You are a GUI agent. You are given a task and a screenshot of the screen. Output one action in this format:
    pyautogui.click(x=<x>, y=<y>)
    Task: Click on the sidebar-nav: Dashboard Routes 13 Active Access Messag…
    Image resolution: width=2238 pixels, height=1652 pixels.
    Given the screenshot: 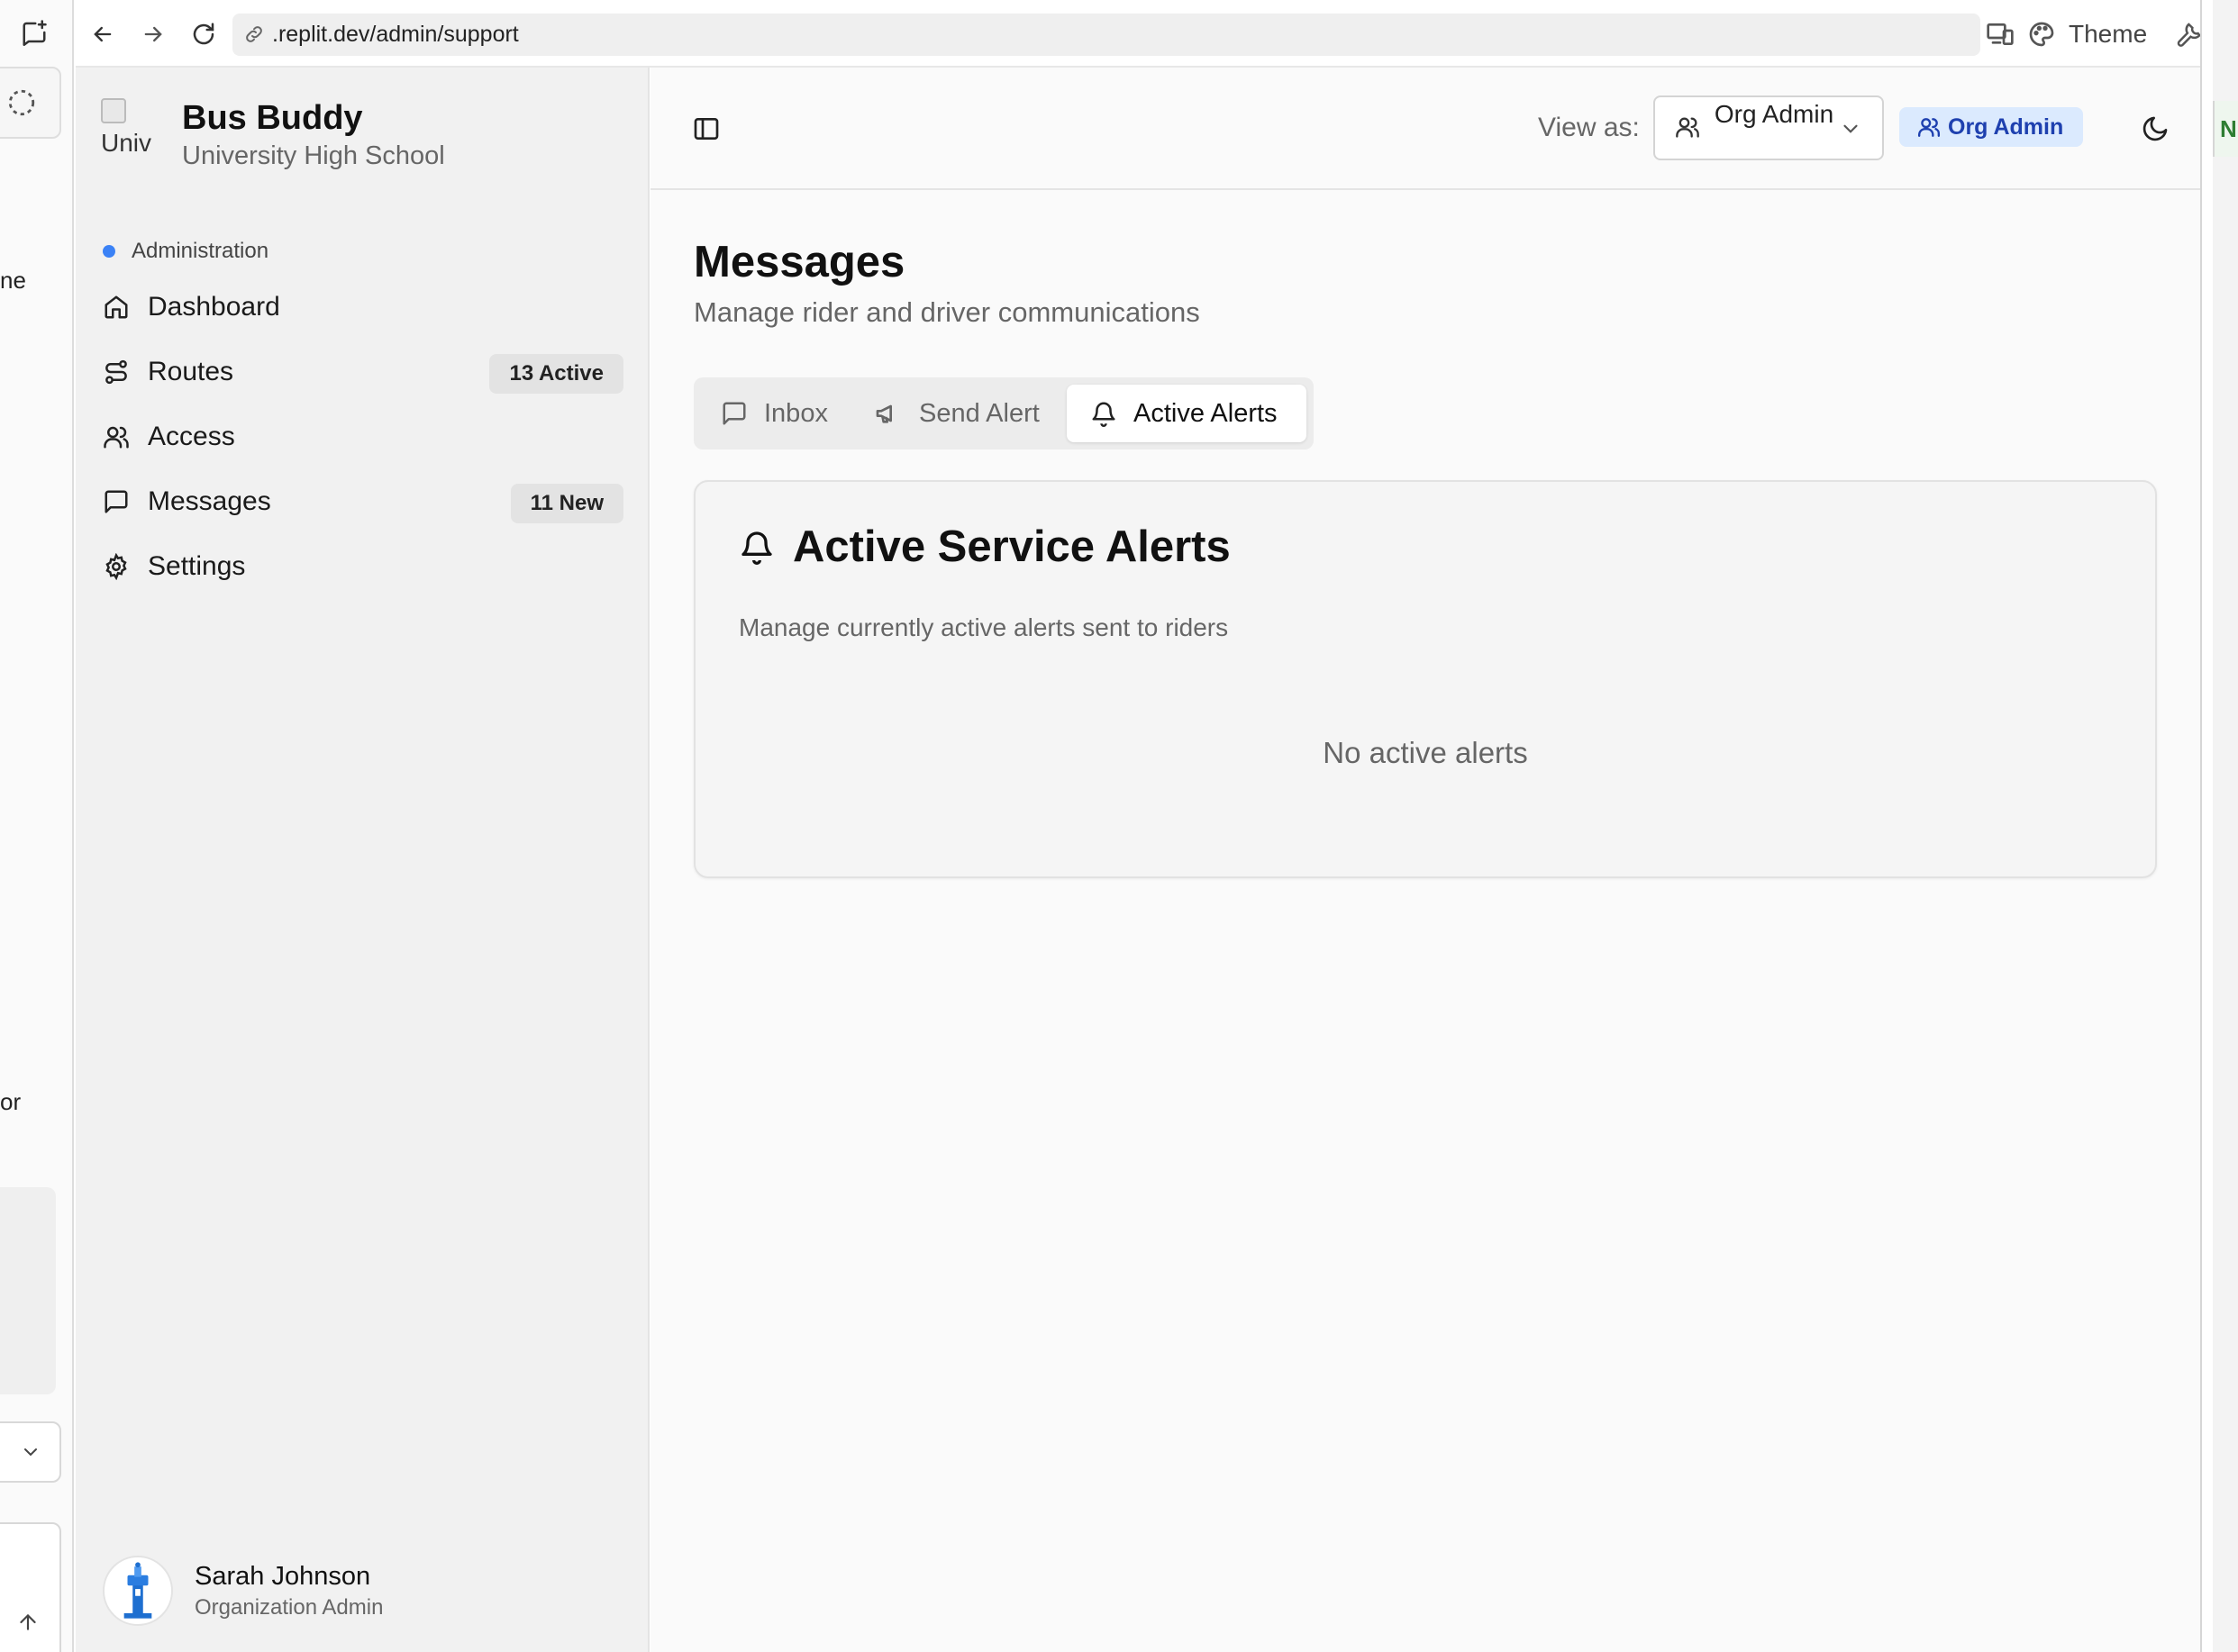 What is the action you would take?
    pyautogui.click(x=362, y=437)
    